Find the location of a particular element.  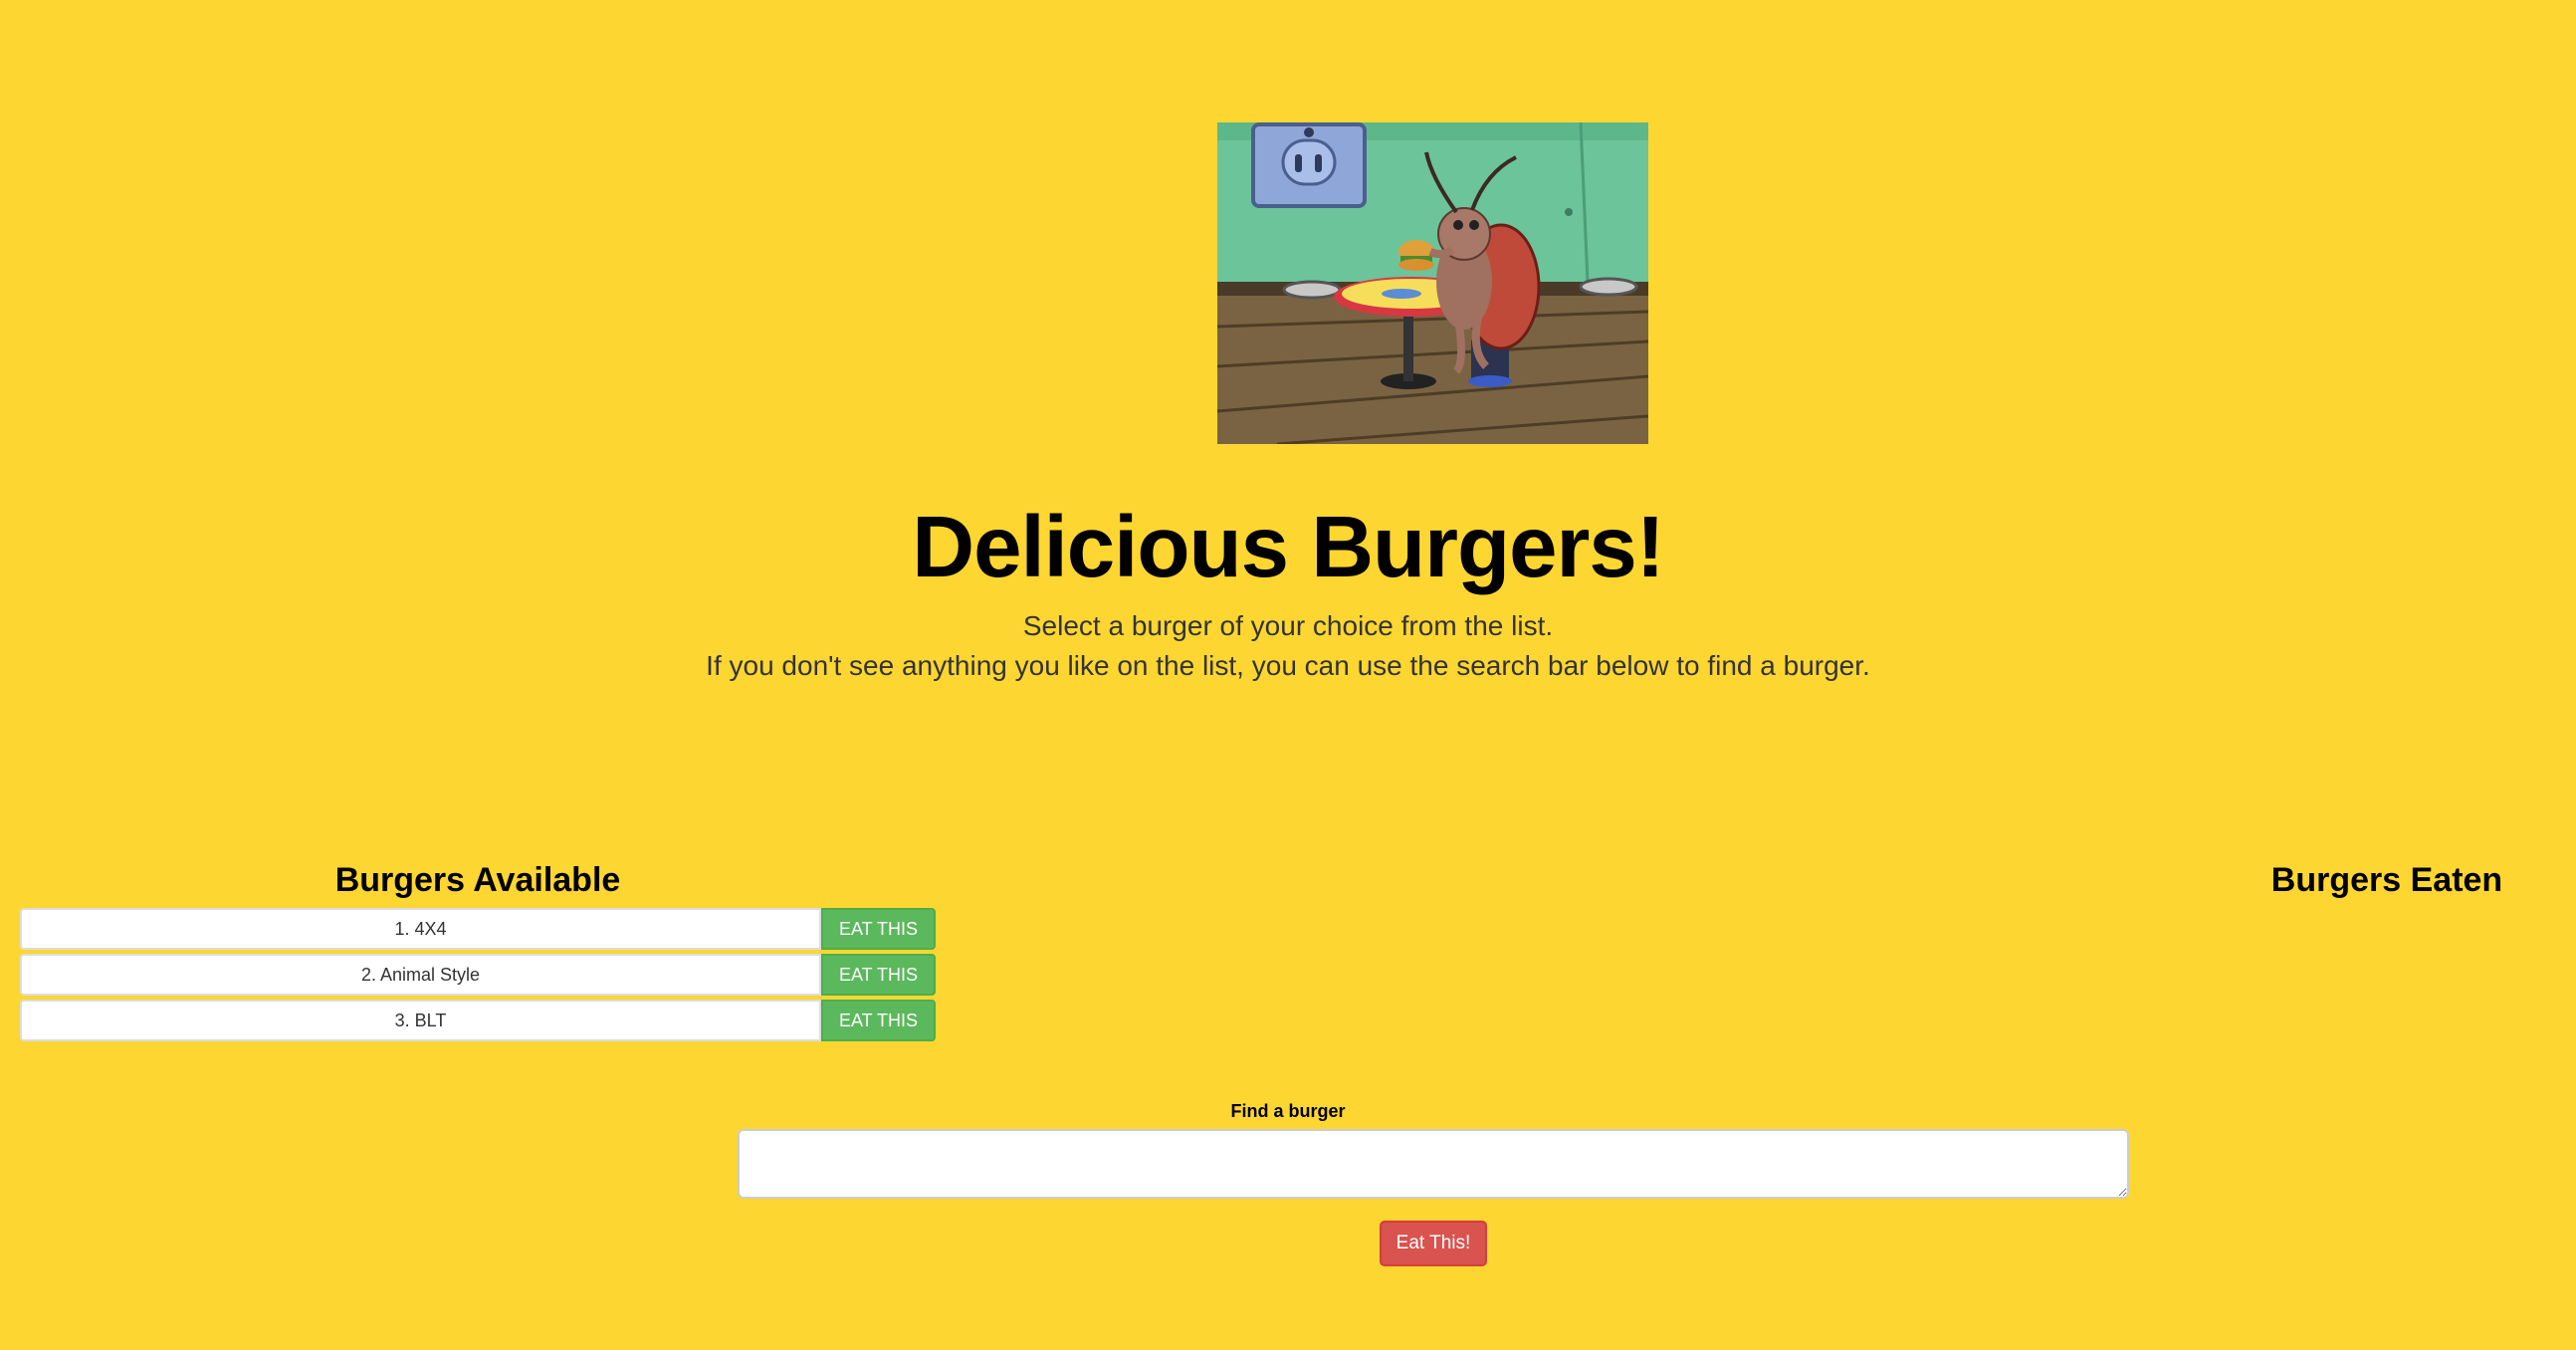

burger-name: 3. BLT is located at coordinates (420, 1021).